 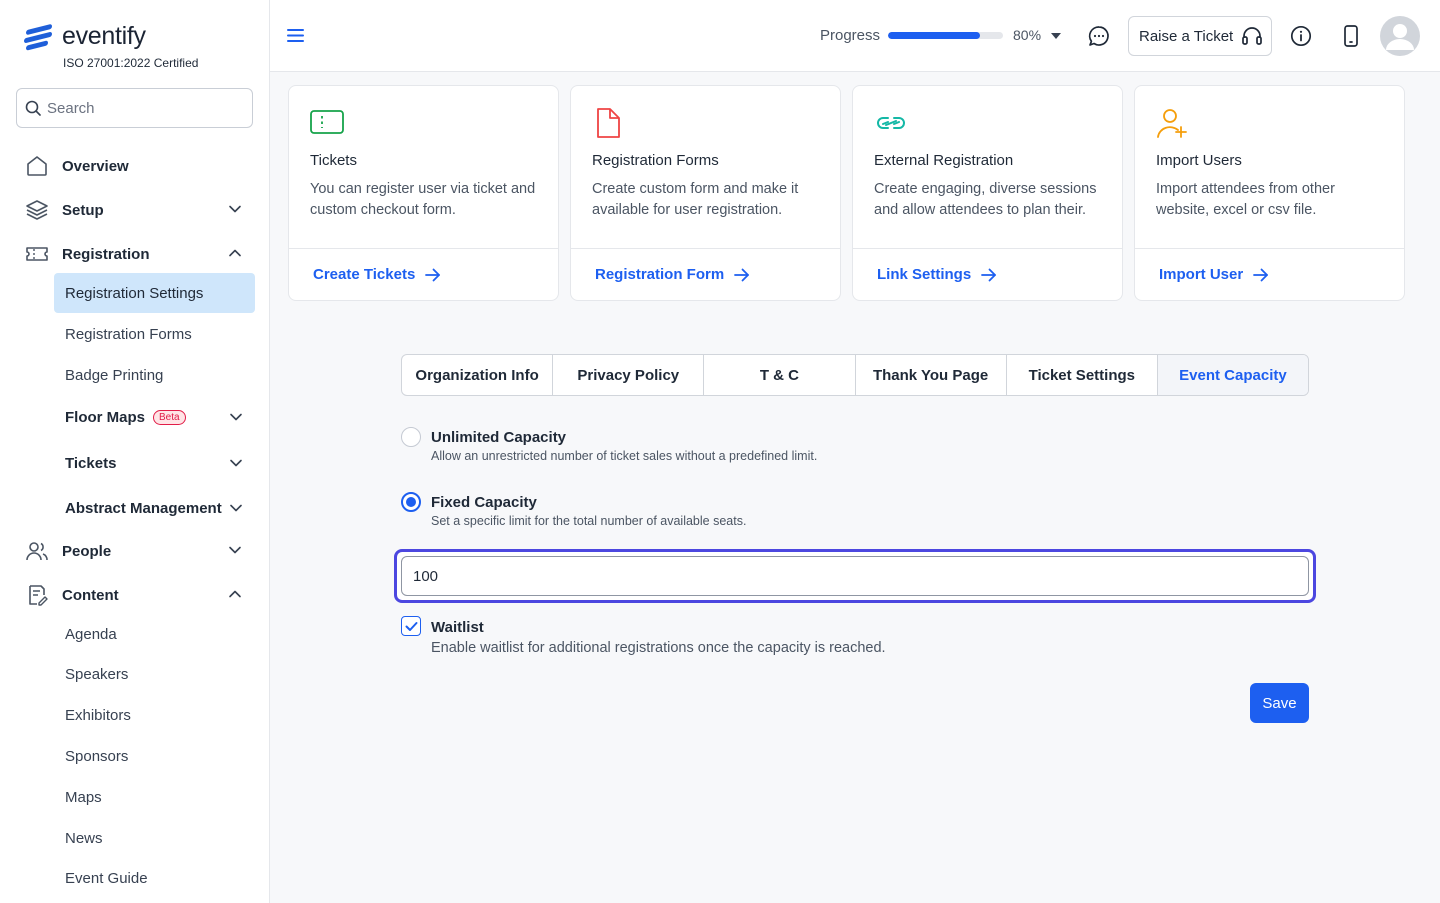 What do you see at coordinates (629, 375) in the screenshot?
I see `tab-privacy-policy: Privacy Policy` at bounding box center [629, 375].